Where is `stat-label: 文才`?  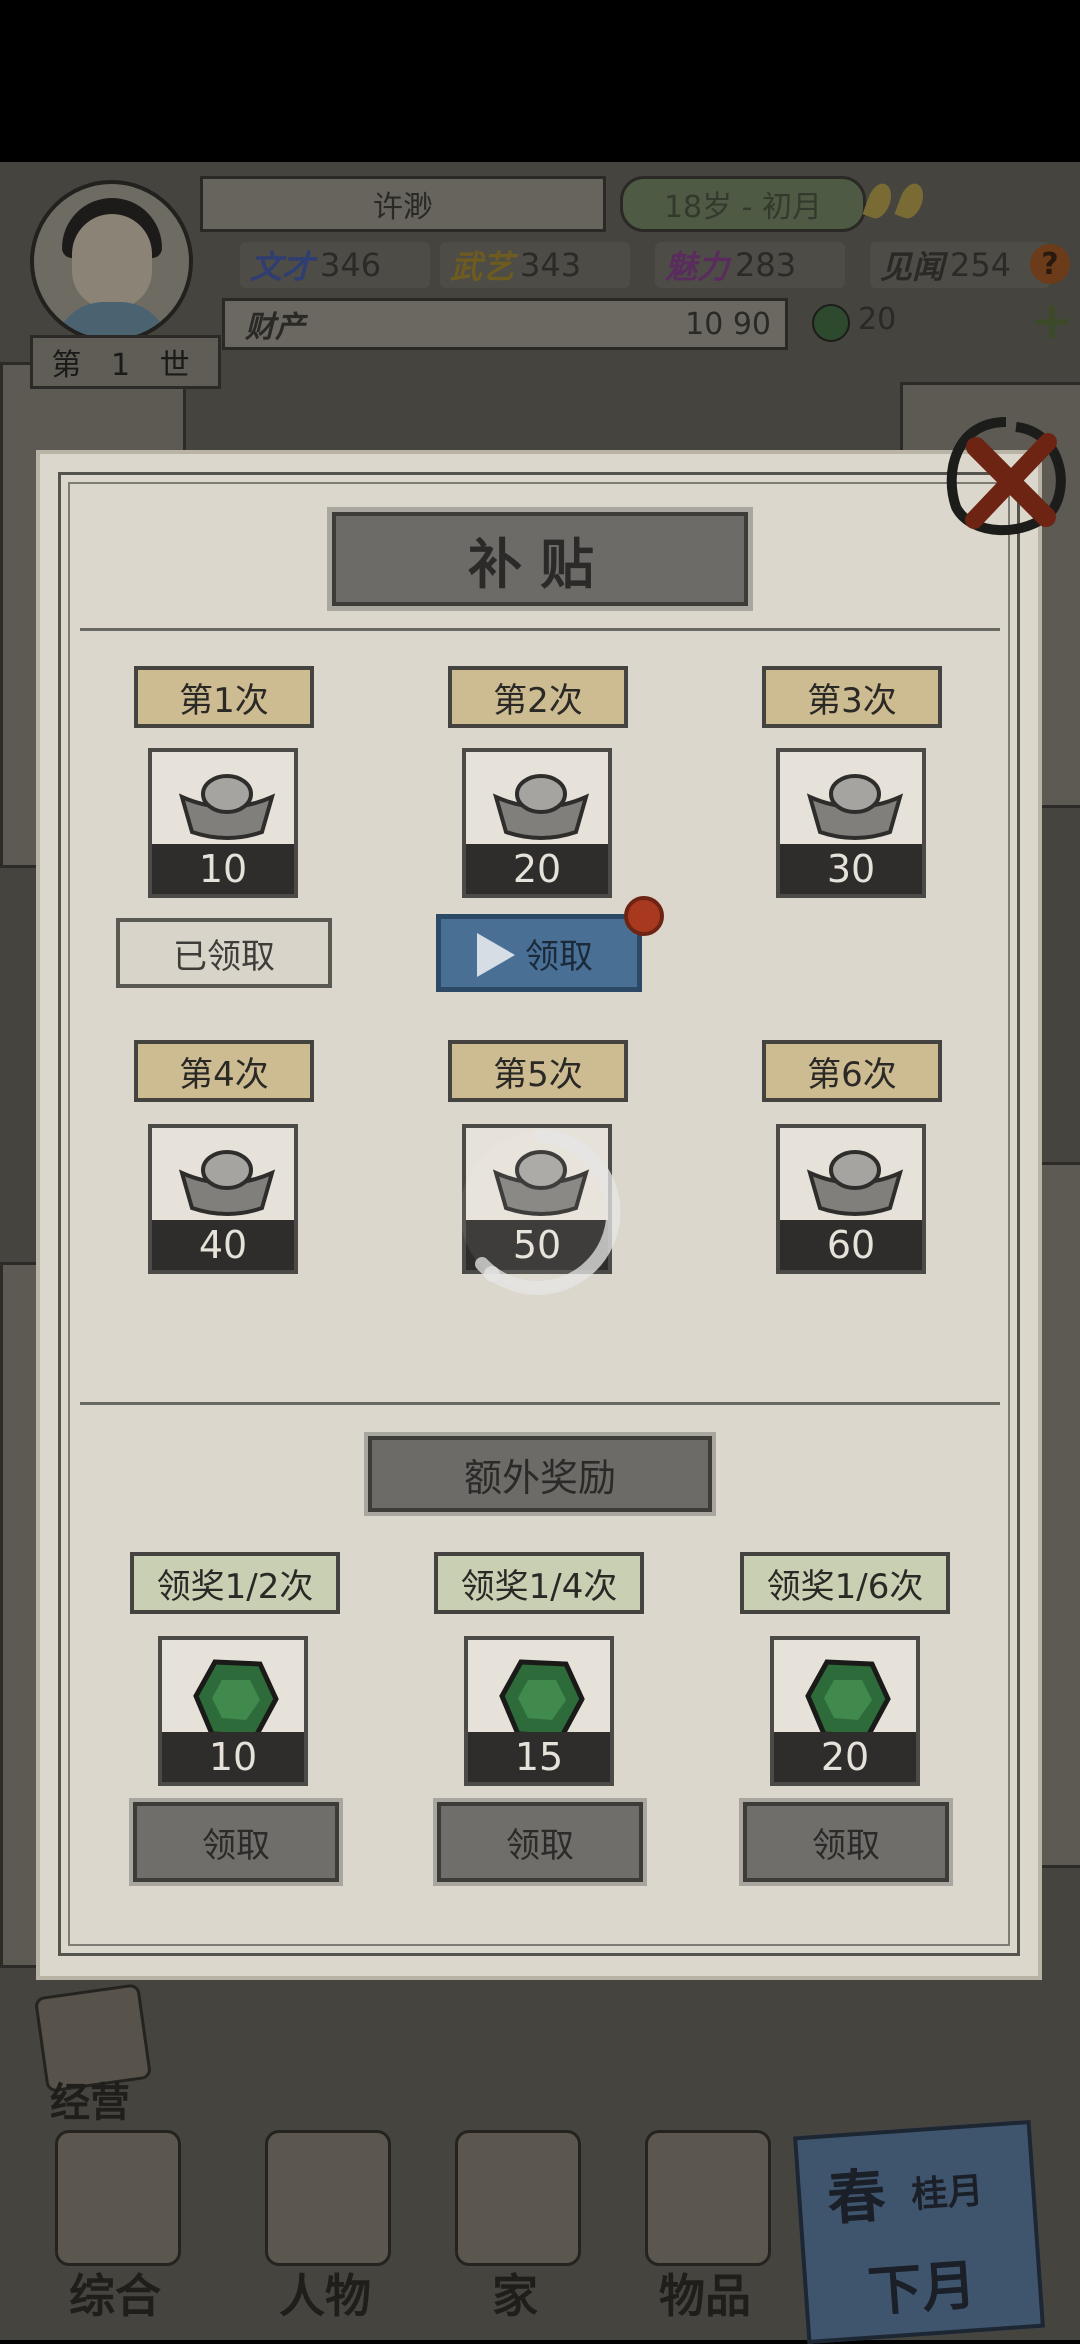
stat-label: 文才 is located at coordinates (282, 267).